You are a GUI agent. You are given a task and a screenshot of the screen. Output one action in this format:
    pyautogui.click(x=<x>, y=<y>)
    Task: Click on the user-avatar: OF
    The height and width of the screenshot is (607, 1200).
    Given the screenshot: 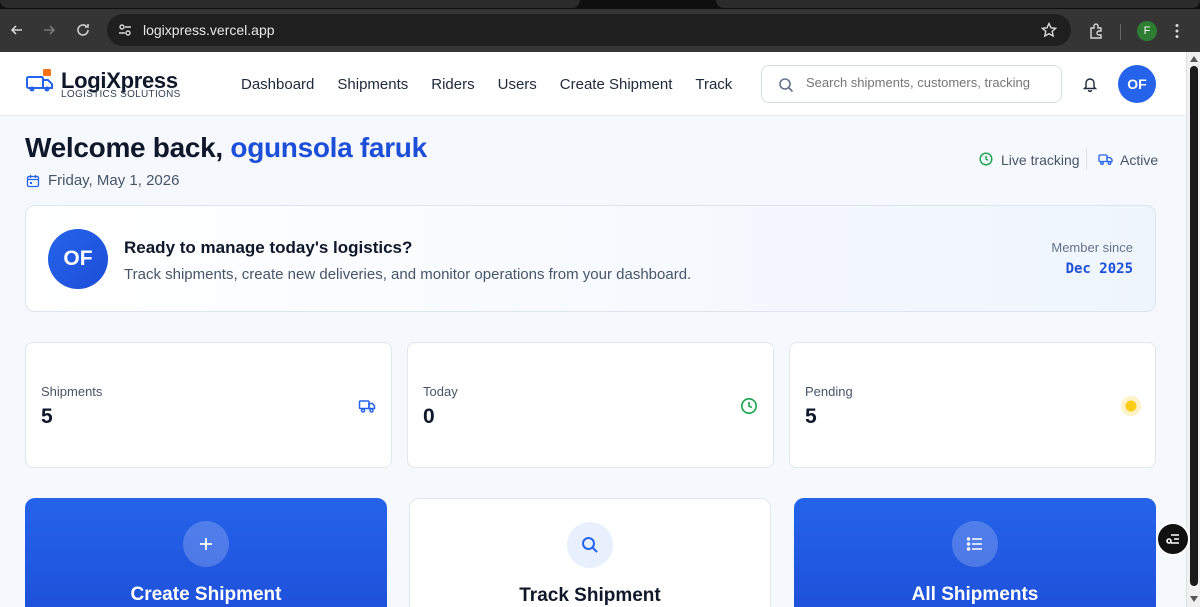 What is the action you would take?
    pyautogui.click(x=1137, y=84)
    